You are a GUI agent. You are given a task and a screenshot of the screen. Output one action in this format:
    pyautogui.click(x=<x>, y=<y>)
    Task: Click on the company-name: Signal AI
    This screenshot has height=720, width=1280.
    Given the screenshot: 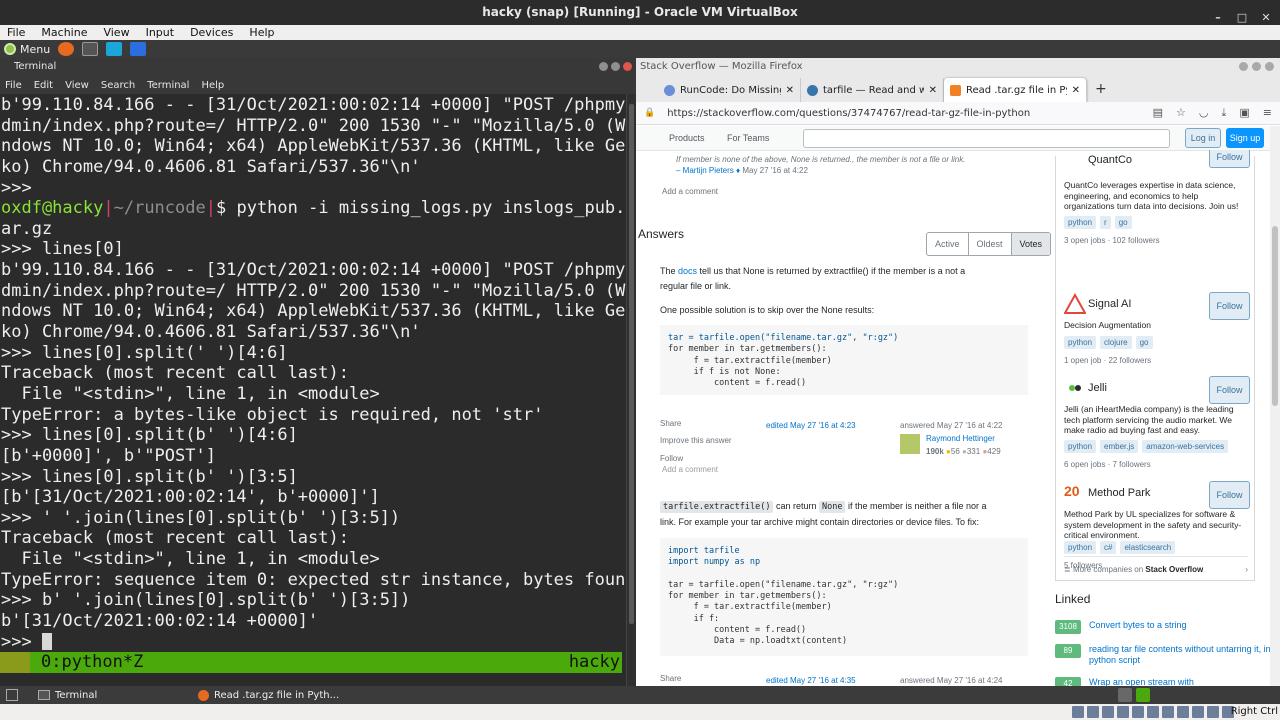 What is the action you would take?
    pyautogui.click(x=1109, y=304)
    